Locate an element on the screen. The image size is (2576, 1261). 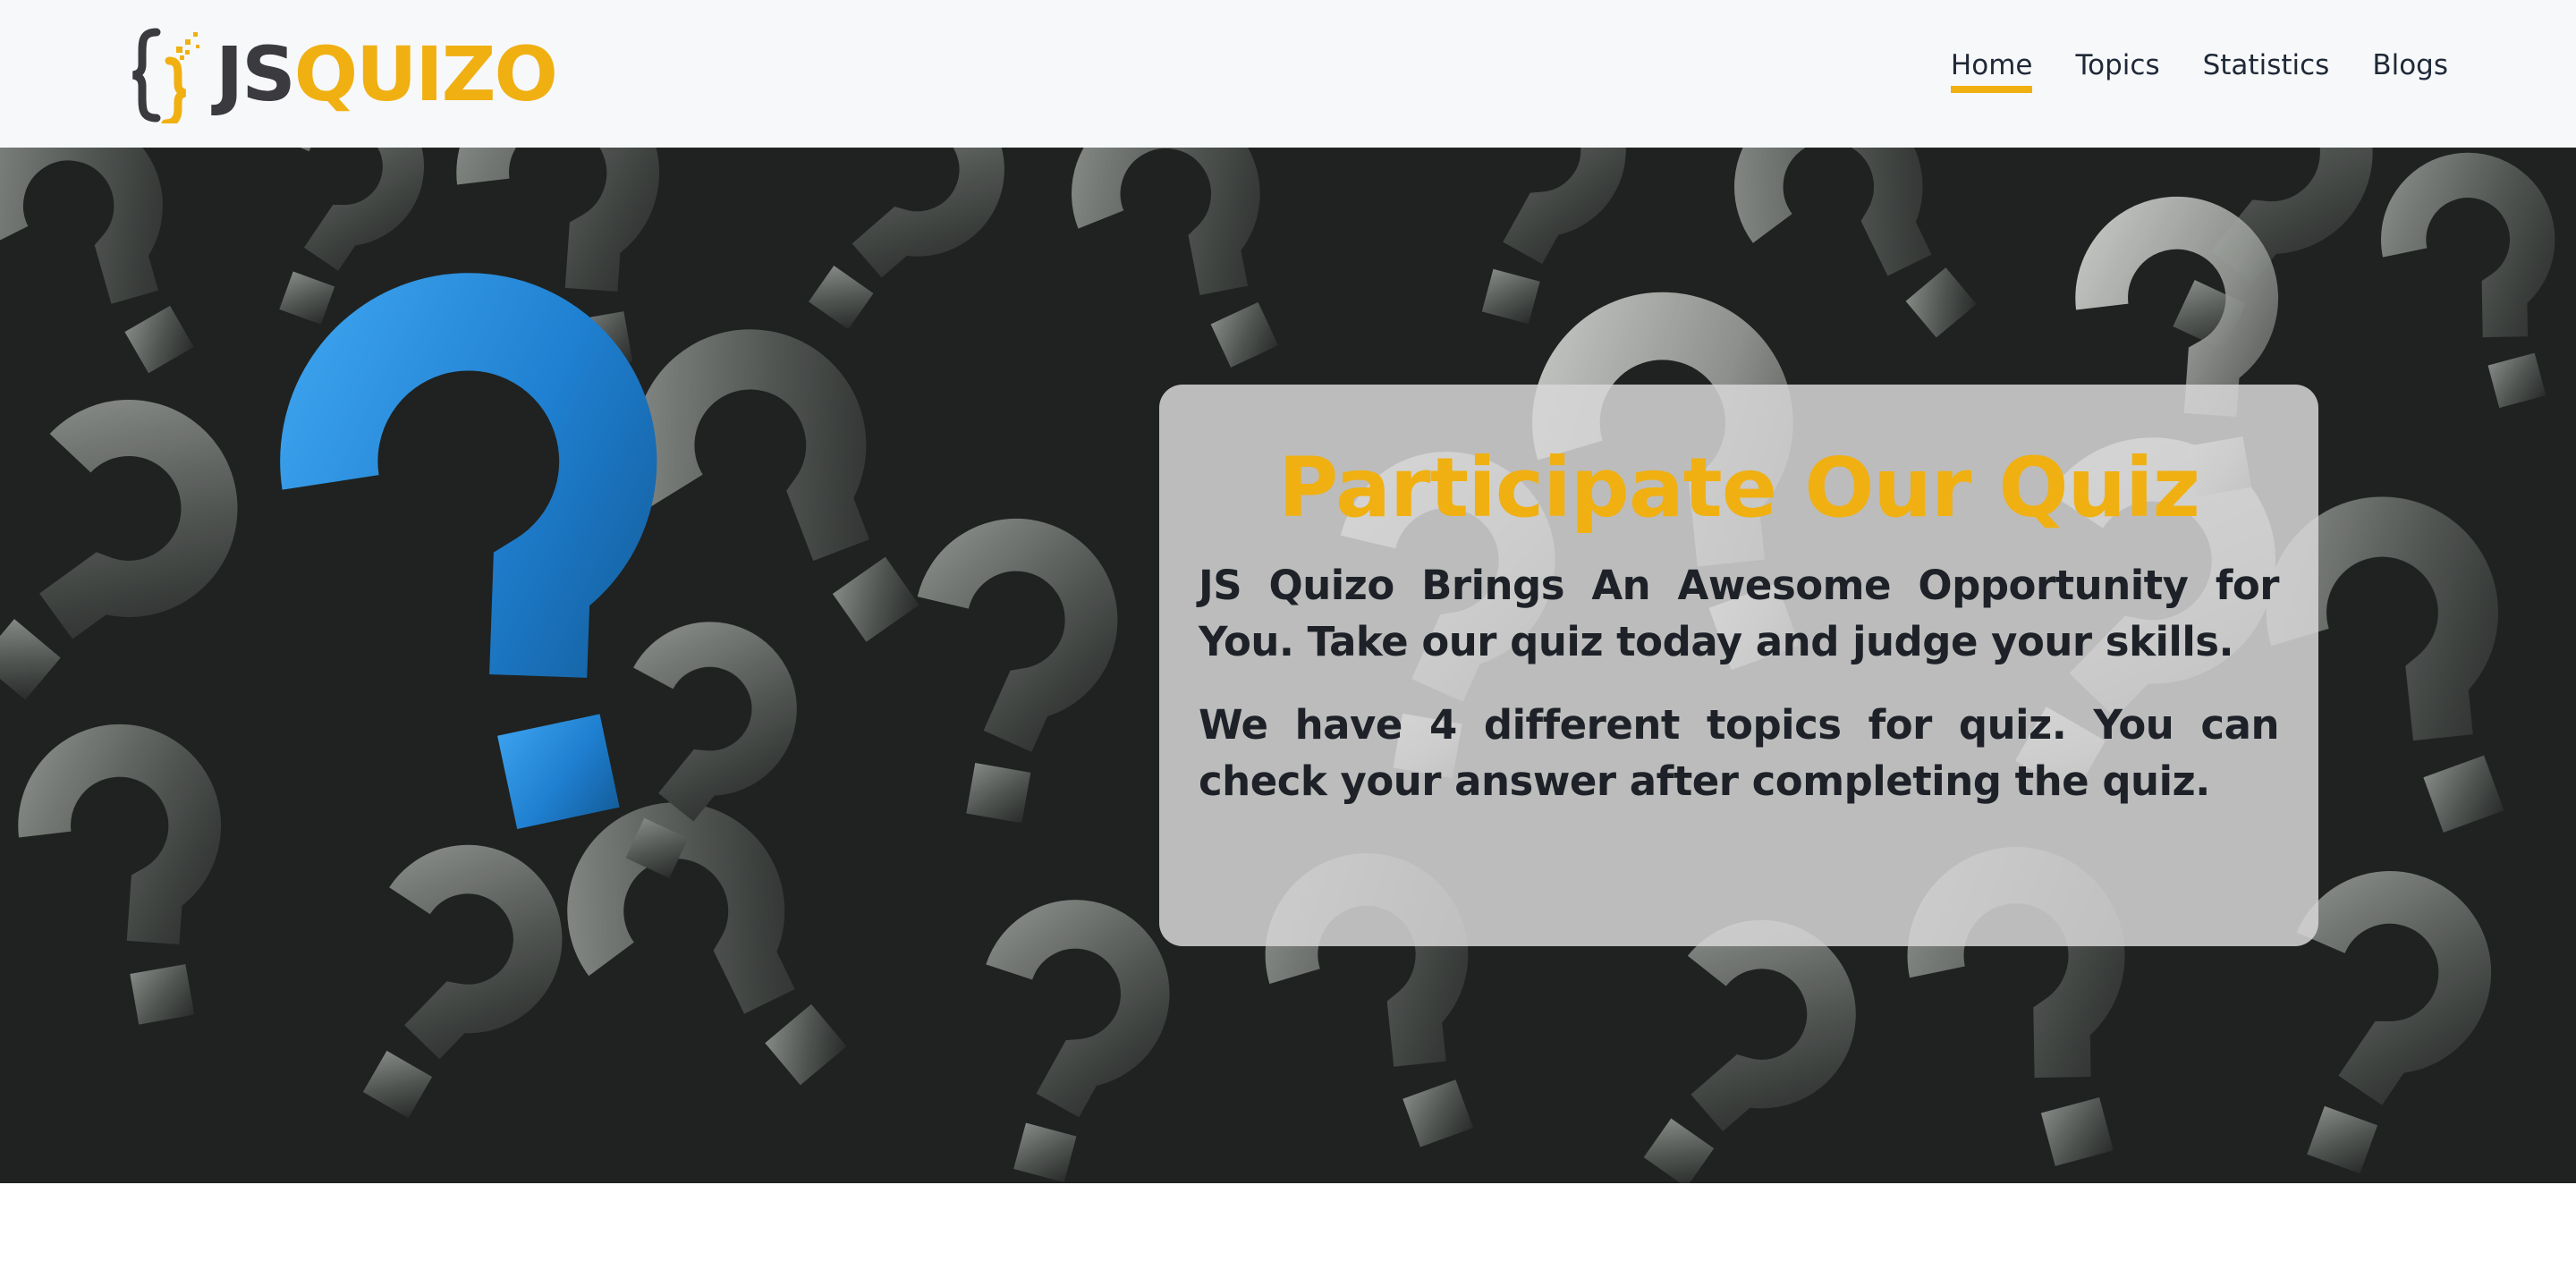
nav-statistics-link: Statistics is located at coordinates (2266, 71).